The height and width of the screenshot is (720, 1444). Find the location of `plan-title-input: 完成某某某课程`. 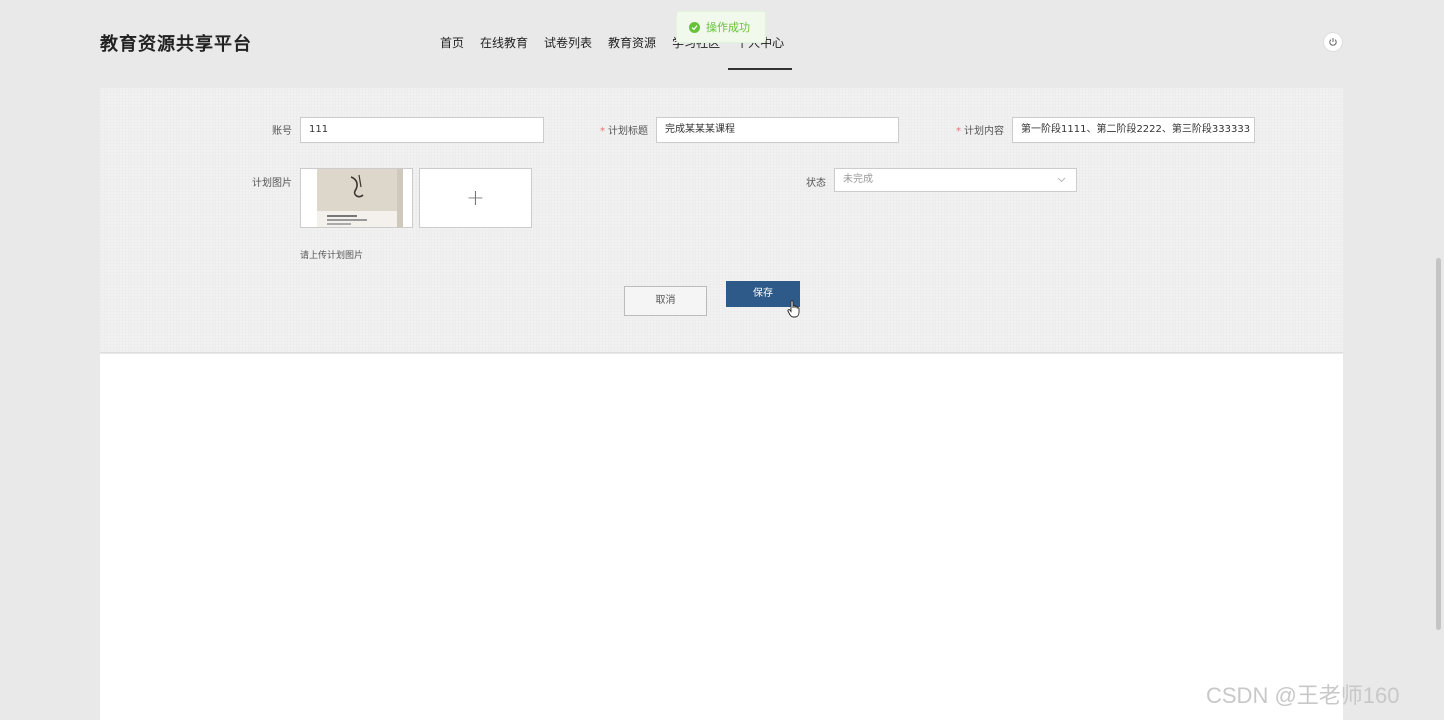

plan-title-input: 完成某某某课程 is located at coordinates (777, 130).